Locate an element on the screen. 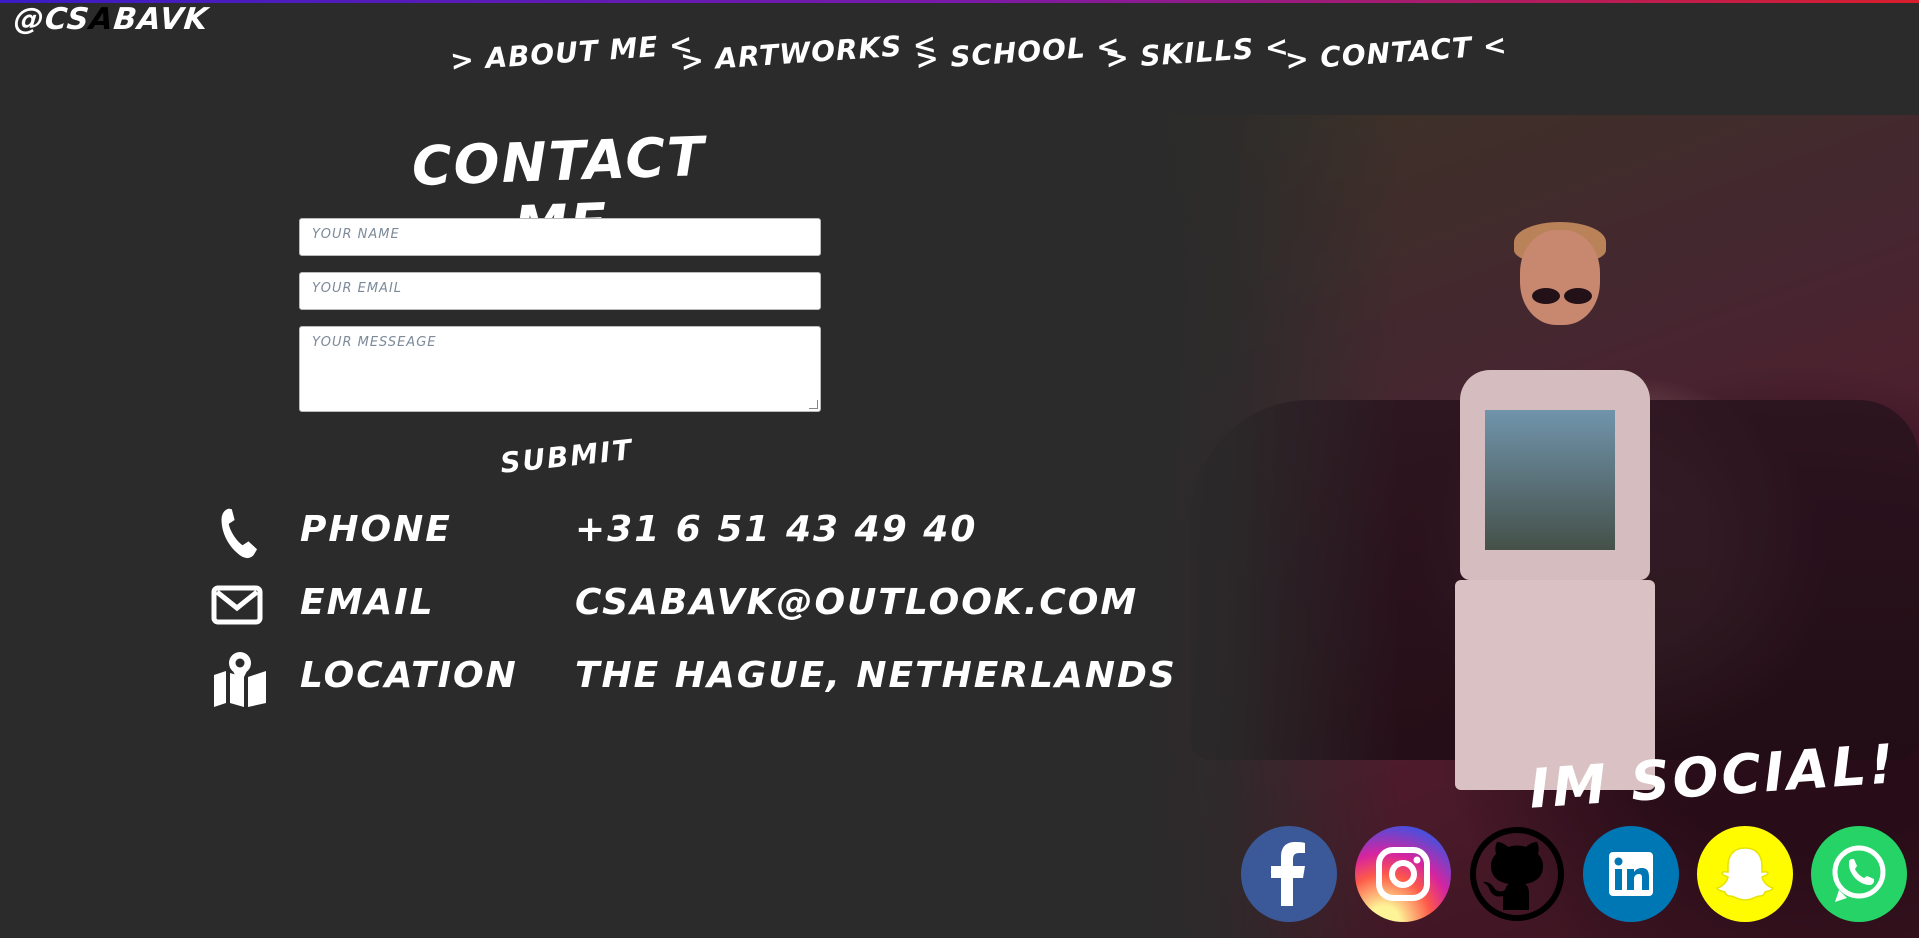  textarea-resize-handle is located at coordinates (813, 404).